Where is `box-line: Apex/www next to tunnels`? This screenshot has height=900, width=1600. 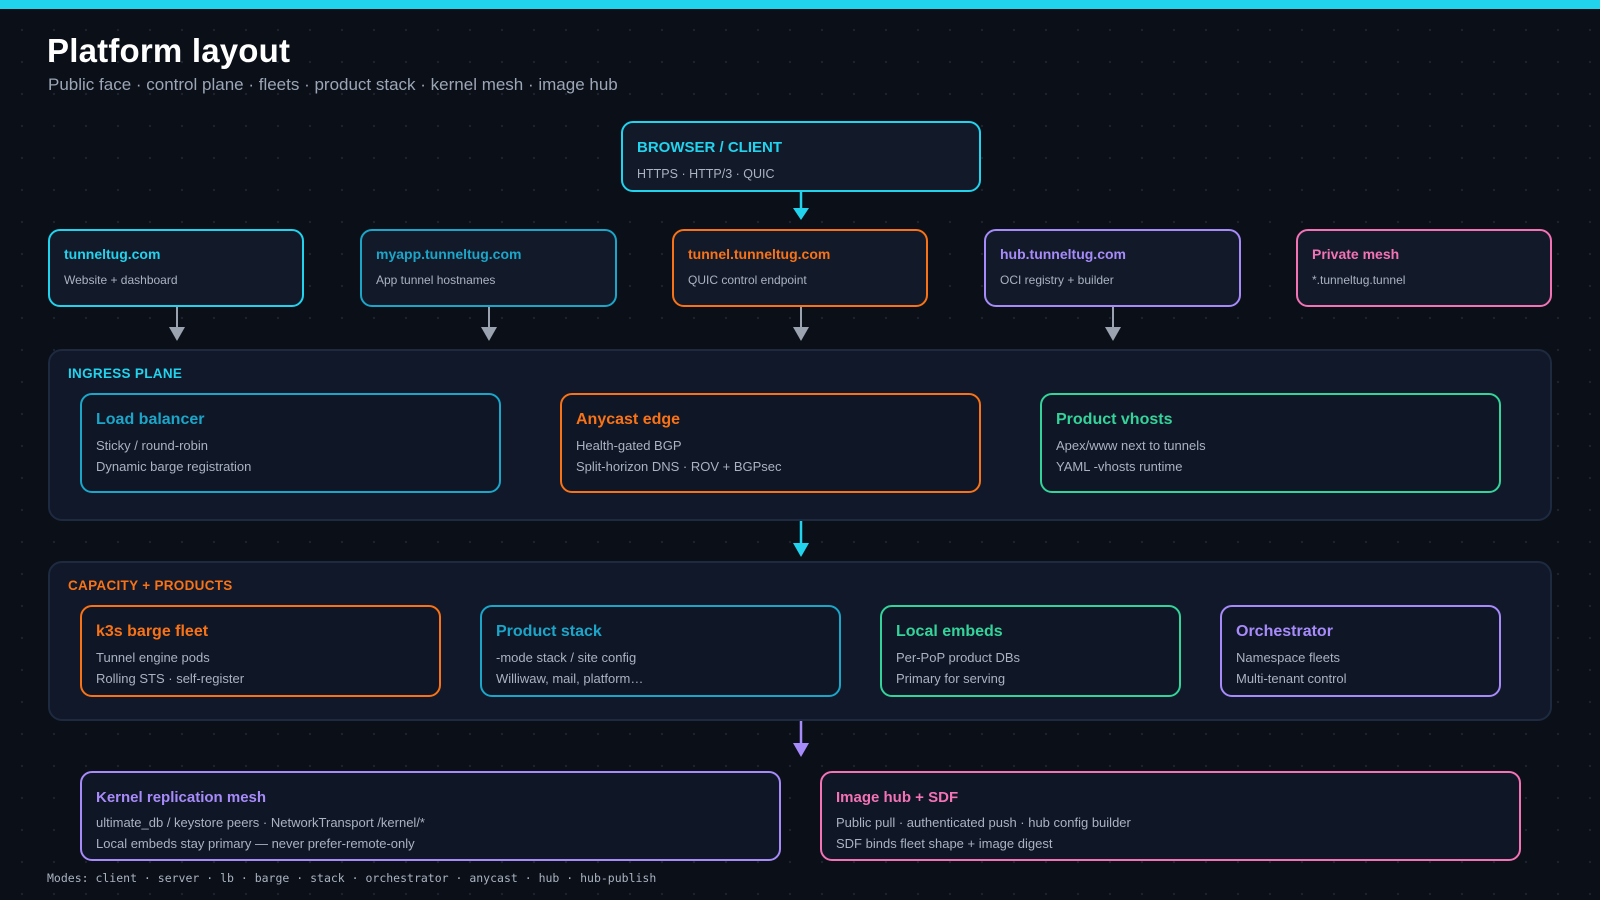
box-line: Apex/www next to tunnels is located at coordinates (1131, 445).